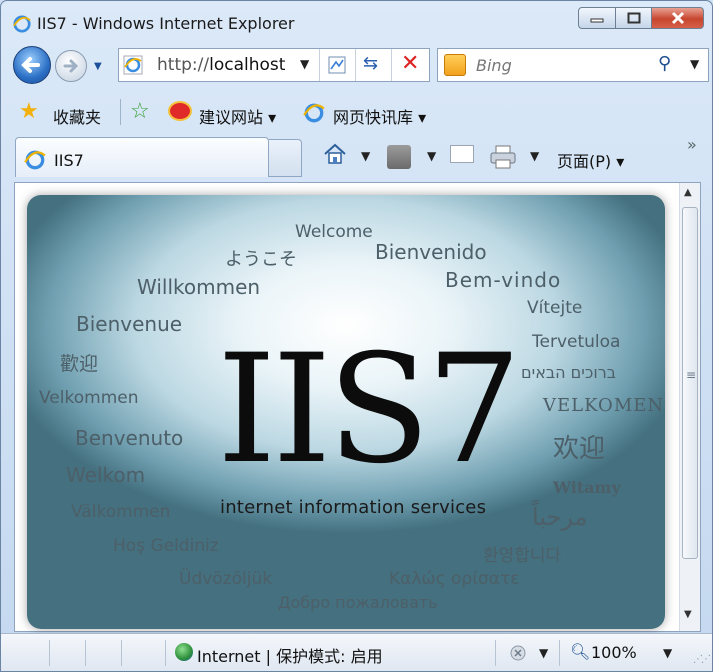 The width and height of the screenshot is (713, 672). I want to click on zoom-level: 100%, so click(614, 652).